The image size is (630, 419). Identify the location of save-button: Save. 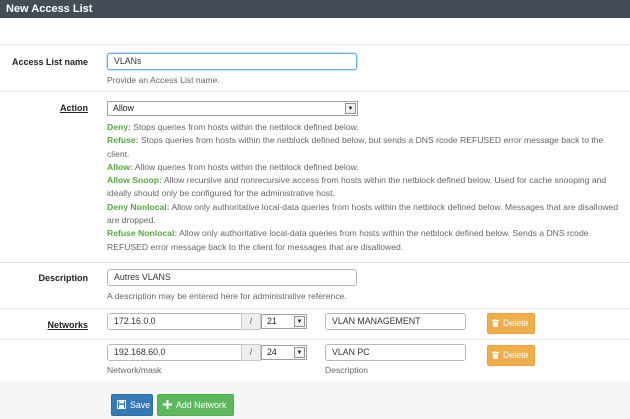
(132, 405).